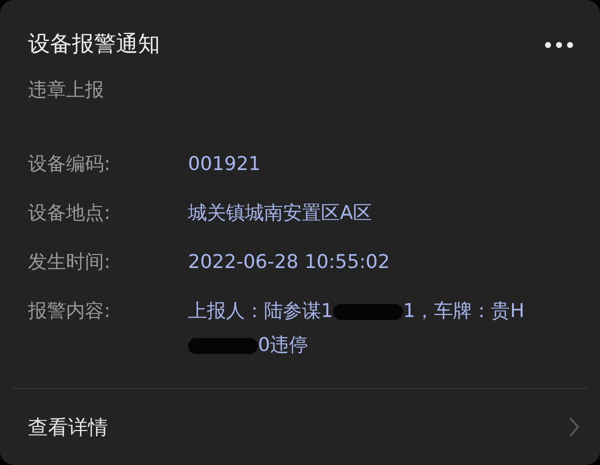 This screenshot has height=465, width=600. I want to click on more-icon, so click(559, 45).